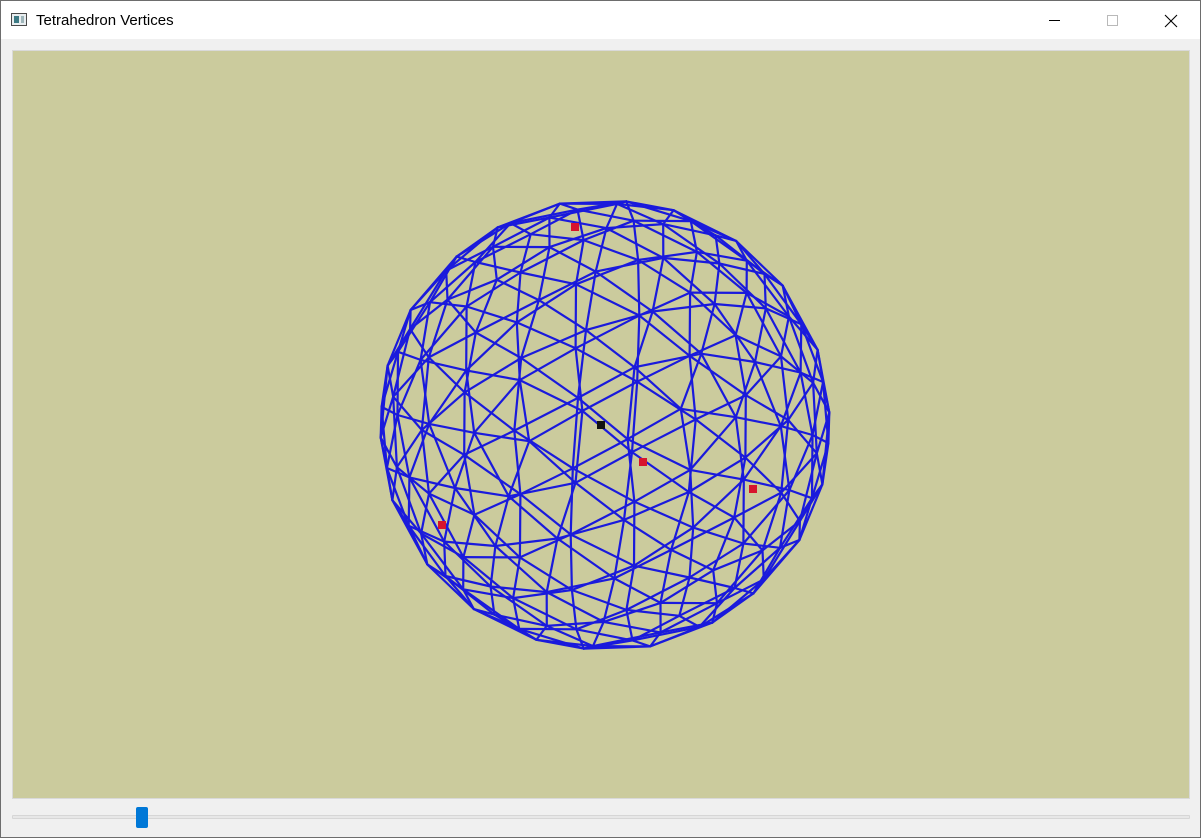  I want to click on center-marker, so click(601, 425).